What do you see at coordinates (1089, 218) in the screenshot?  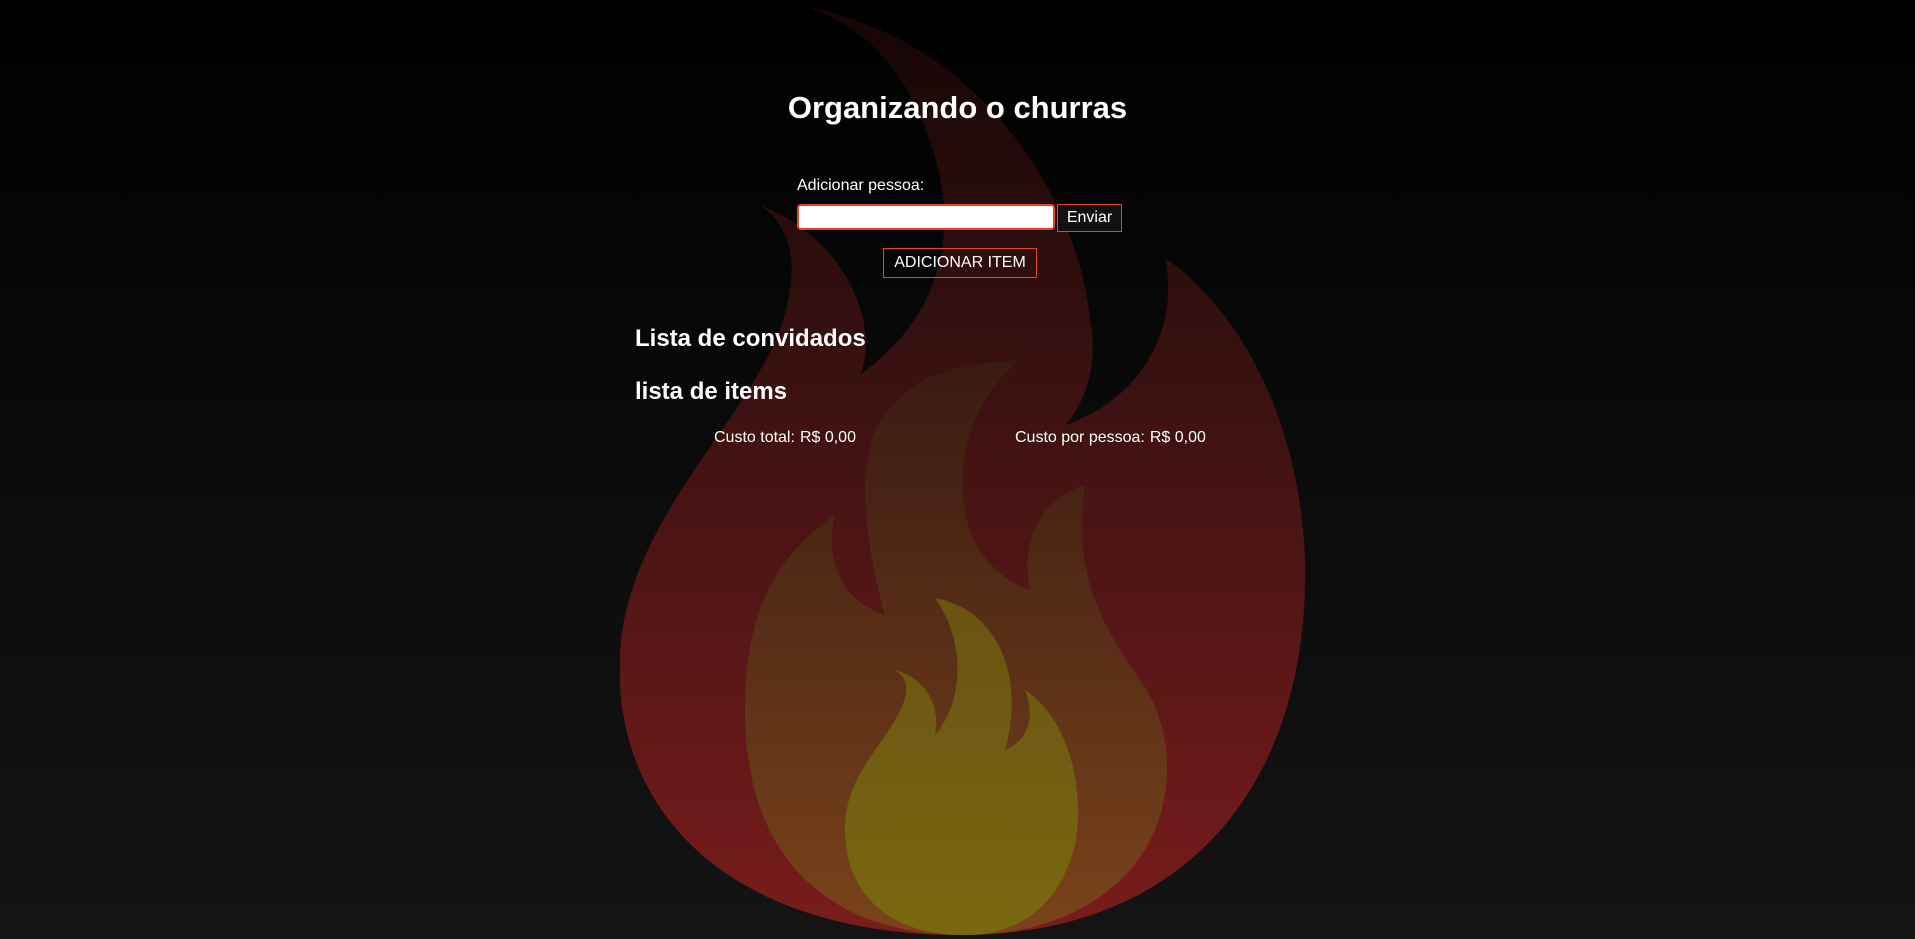 I see `send-button: Enviar` at bounding box center [1089, 218].